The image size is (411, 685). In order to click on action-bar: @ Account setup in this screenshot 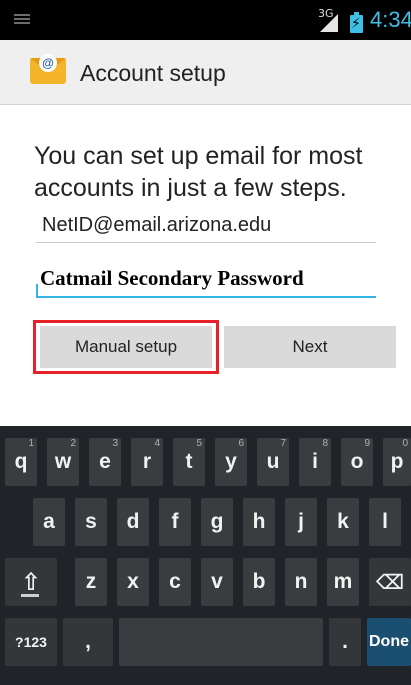, I will do `click(205, 72)`.